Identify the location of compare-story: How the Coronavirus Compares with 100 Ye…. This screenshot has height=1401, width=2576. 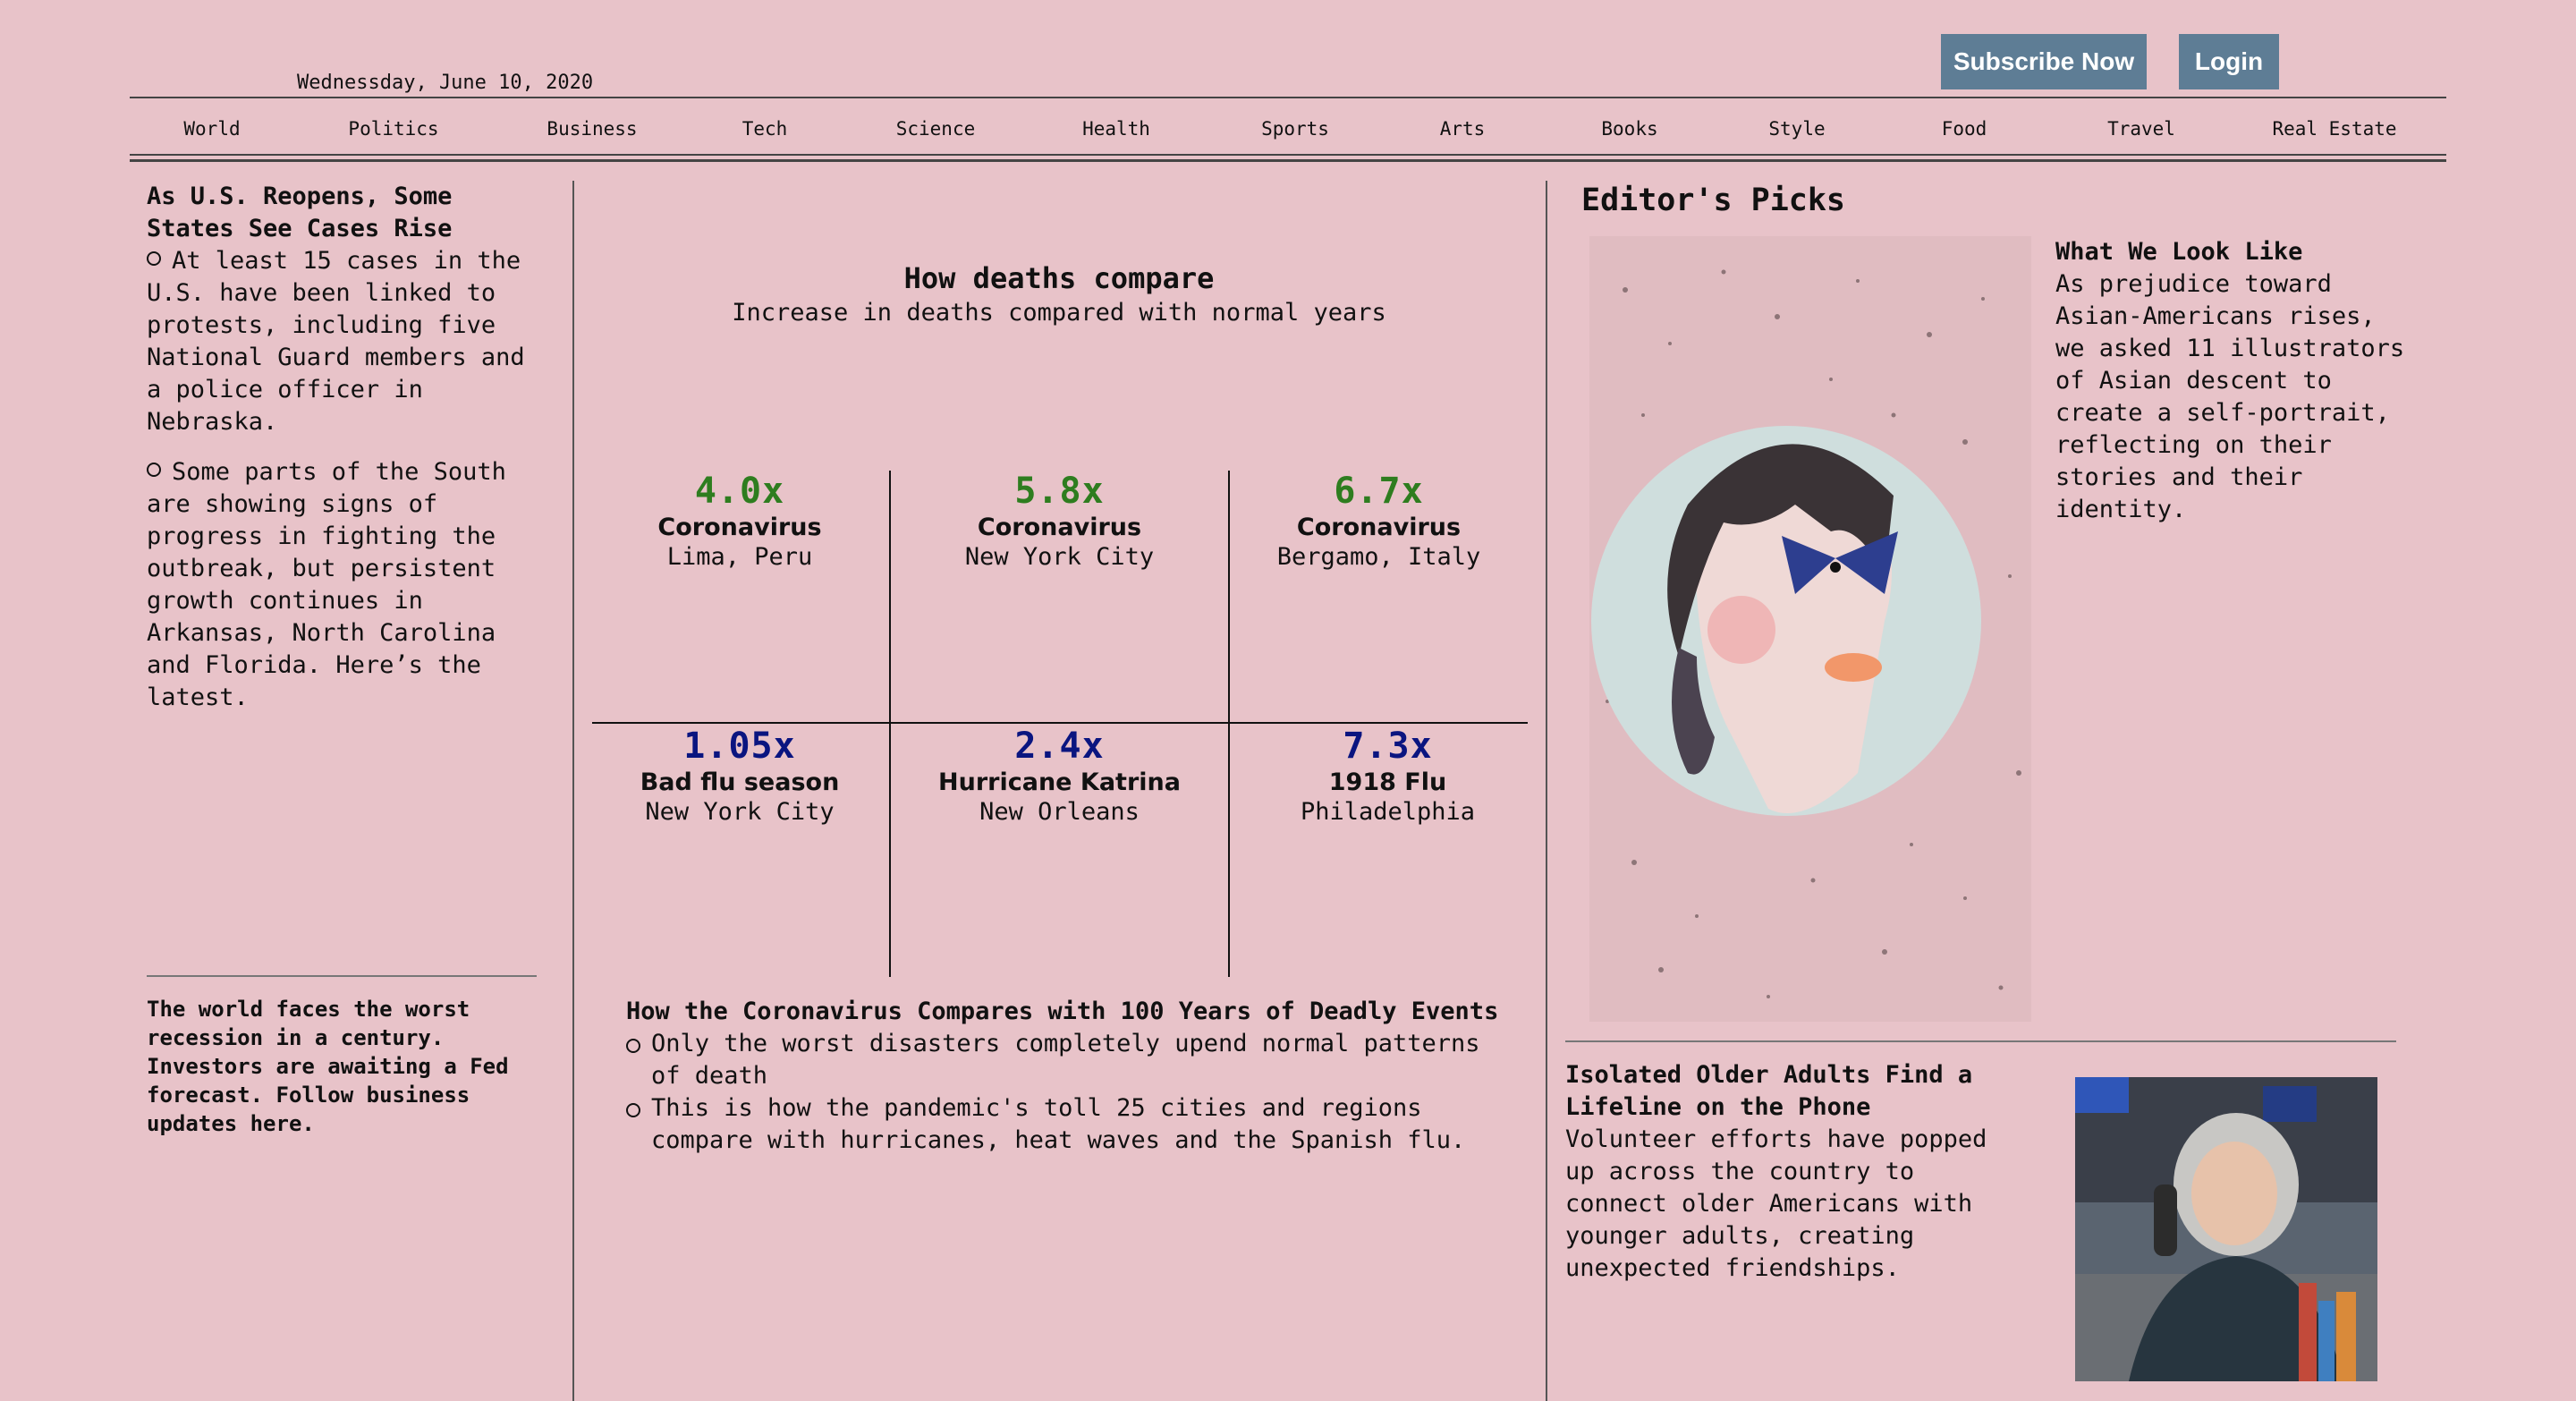
(1073, 1076).